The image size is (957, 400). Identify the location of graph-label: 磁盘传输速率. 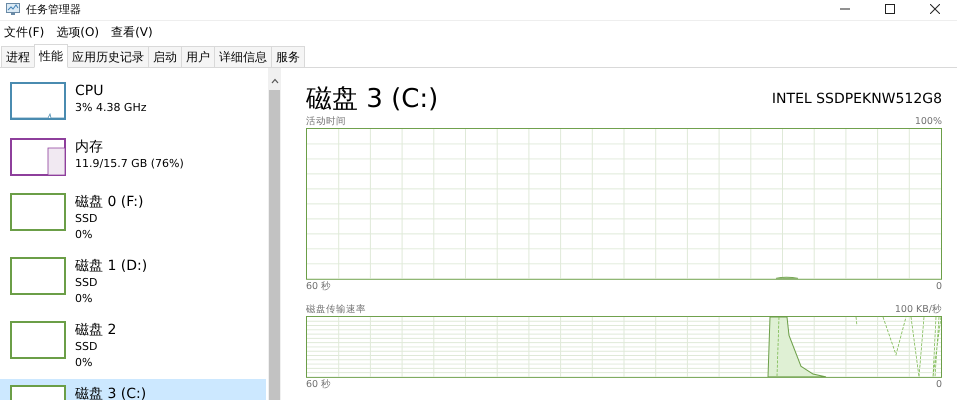
(336, 309).